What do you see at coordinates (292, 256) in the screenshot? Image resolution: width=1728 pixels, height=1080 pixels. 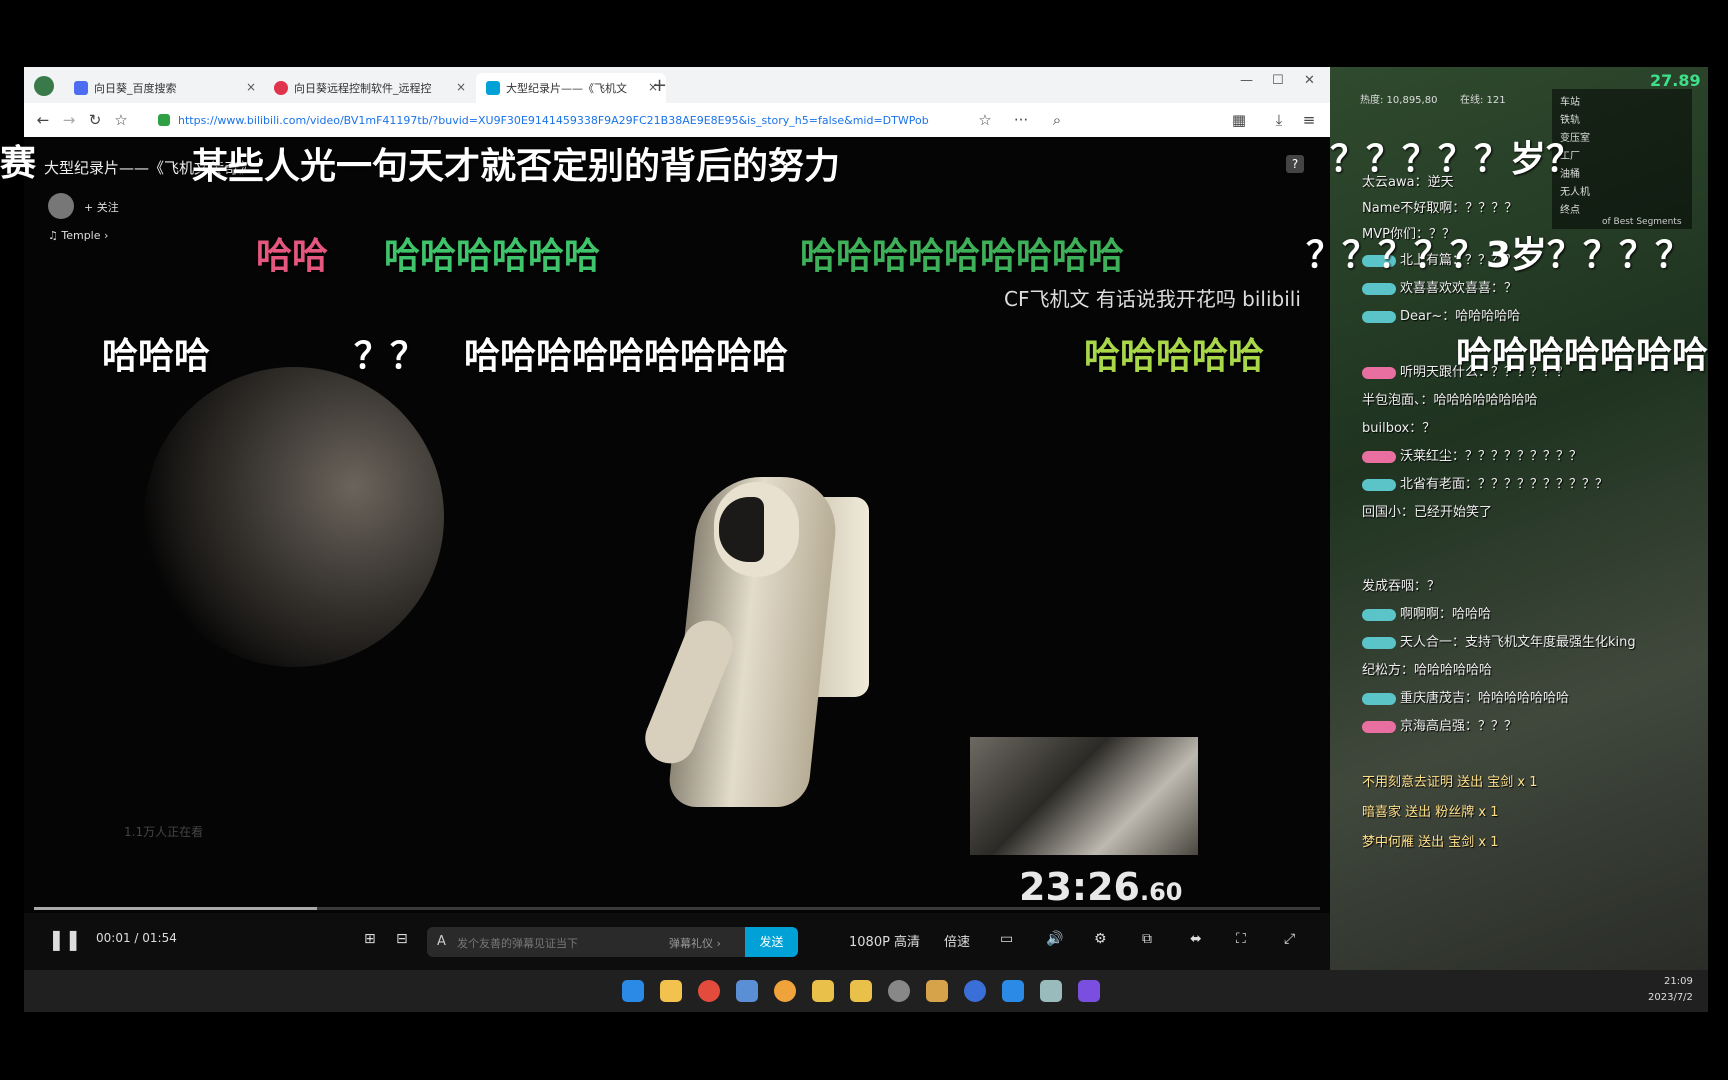 I see `danmaku: 哈哈` at bounding box center [292, 256].